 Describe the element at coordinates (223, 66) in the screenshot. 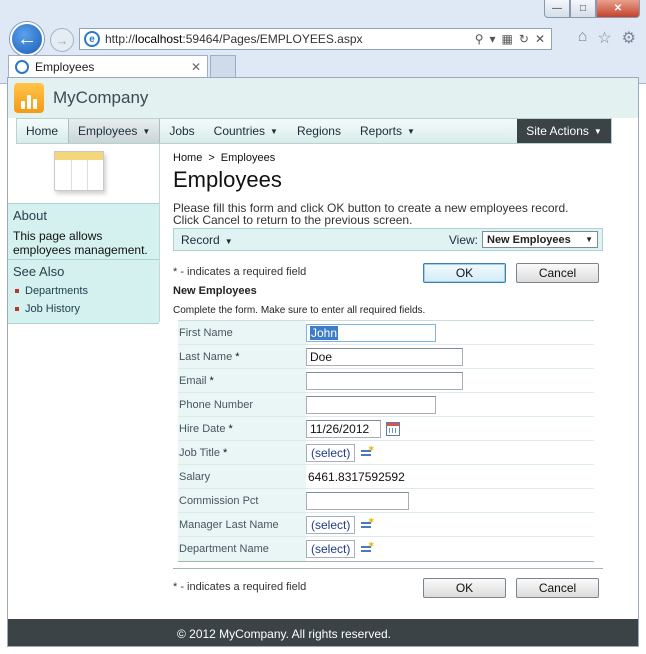

I see `new-tab-button` at that location.